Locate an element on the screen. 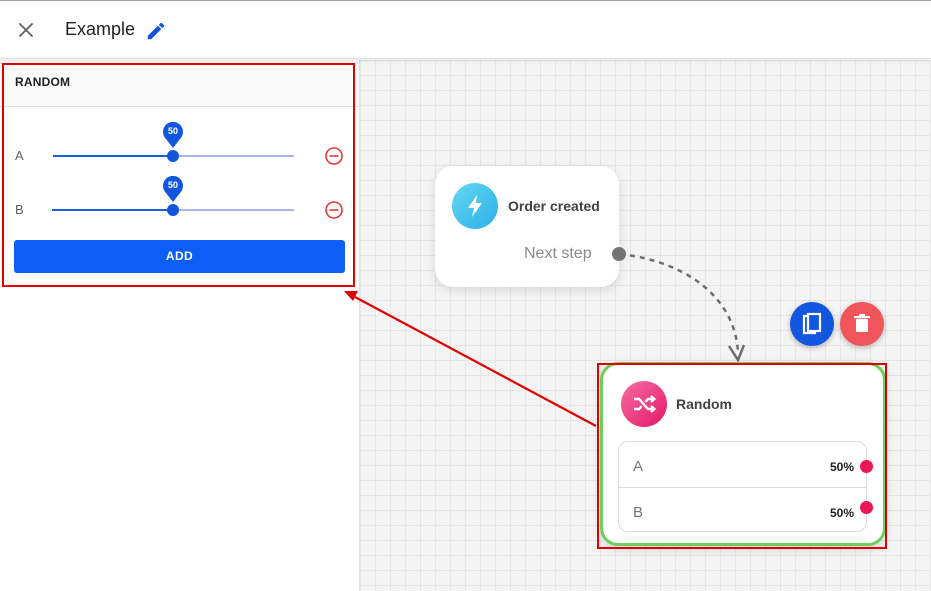 This screenshot has width=931, height=591. pencil-icon is located at coordinates (156, 31).